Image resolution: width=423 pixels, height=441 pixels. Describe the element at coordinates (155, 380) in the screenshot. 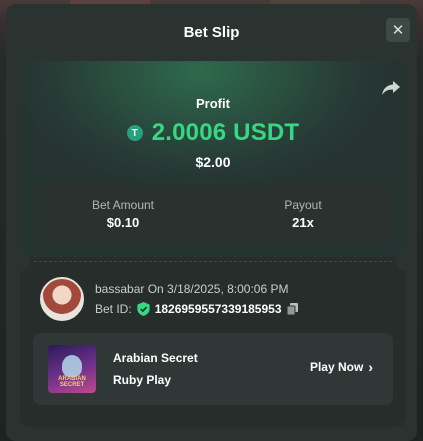

I see `game-provider: Ruby Play` at that location.